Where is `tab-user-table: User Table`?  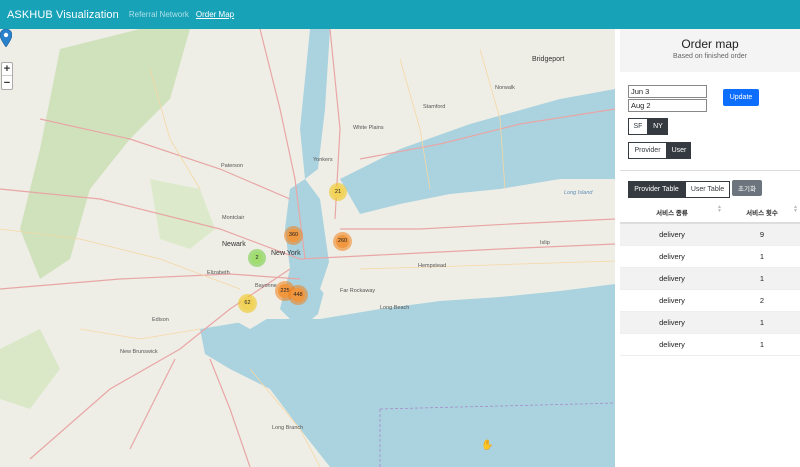
tab-user-table: User Table is located at coordinates (707, 189).